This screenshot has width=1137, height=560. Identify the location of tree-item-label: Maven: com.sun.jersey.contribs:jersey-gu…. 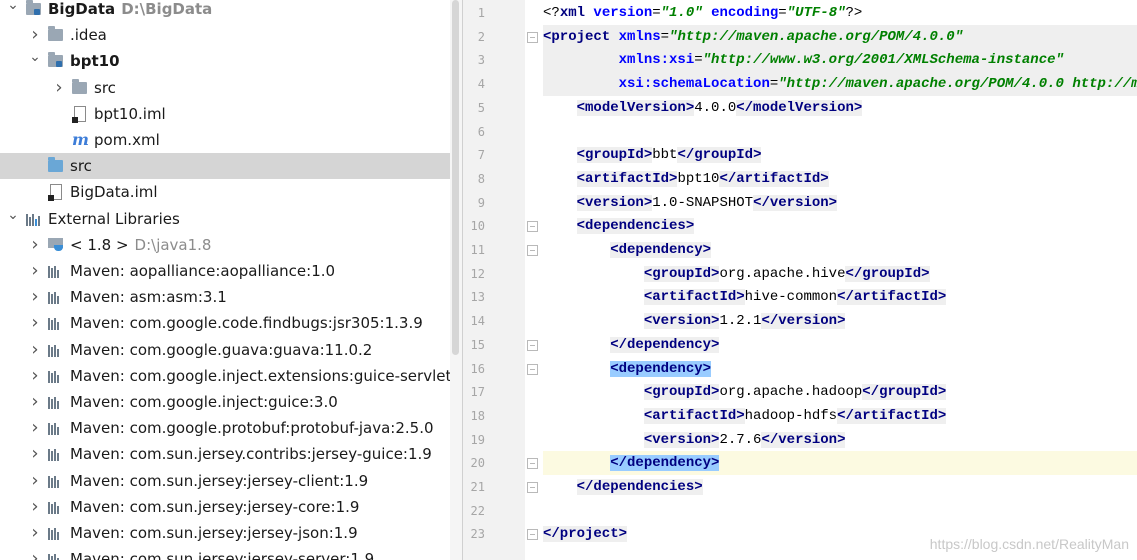
(251, 454).